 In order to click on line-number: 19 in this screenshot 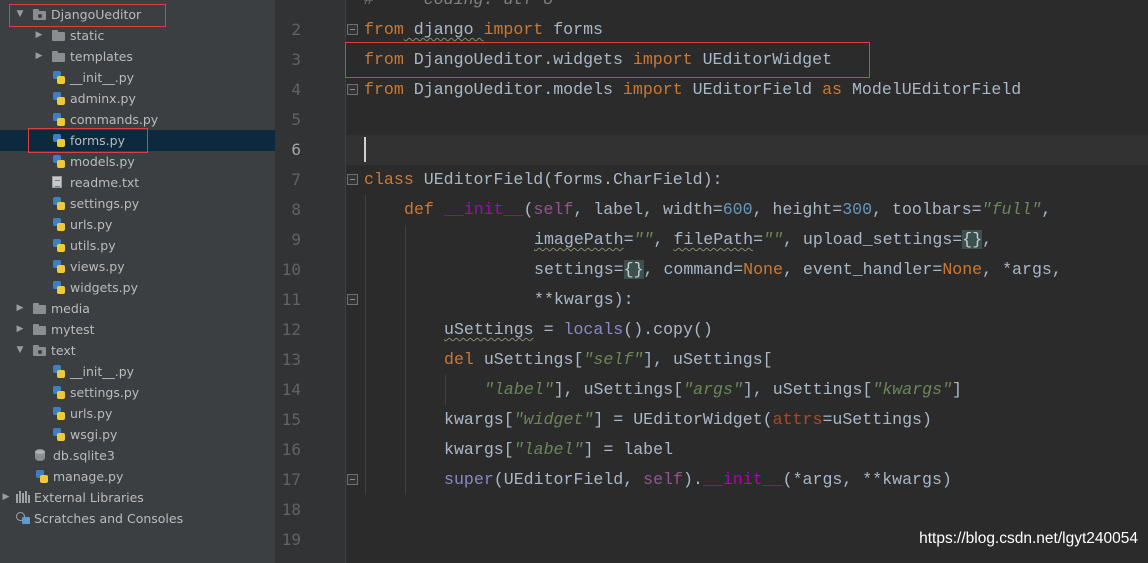, I will do `click(291, 539)`.